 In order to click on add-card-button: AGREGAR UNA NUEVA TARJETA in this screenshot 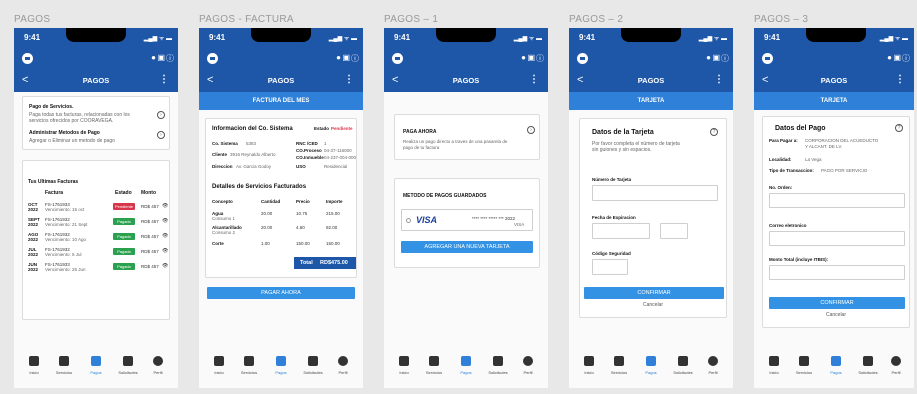, I will do `click(467, 247)`.